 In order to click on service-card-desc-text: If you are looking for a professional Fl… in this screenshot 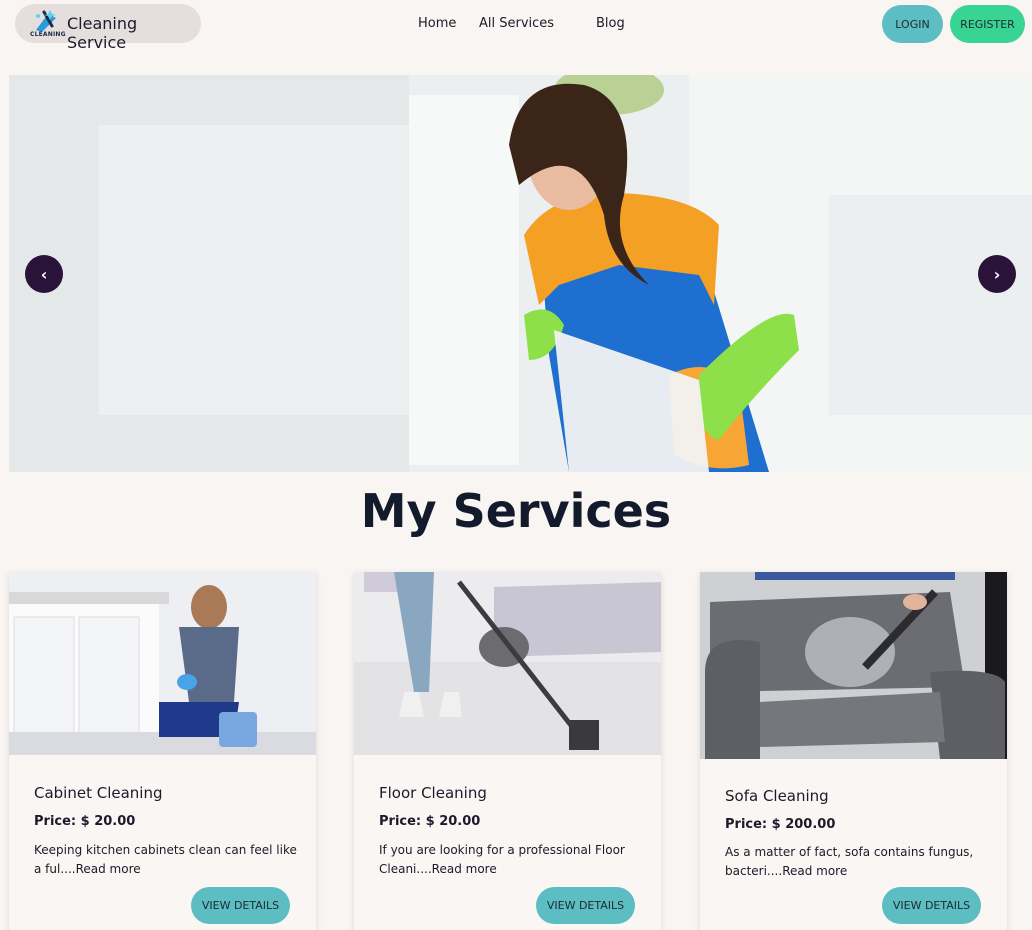, I will do `click(502, 859)`.